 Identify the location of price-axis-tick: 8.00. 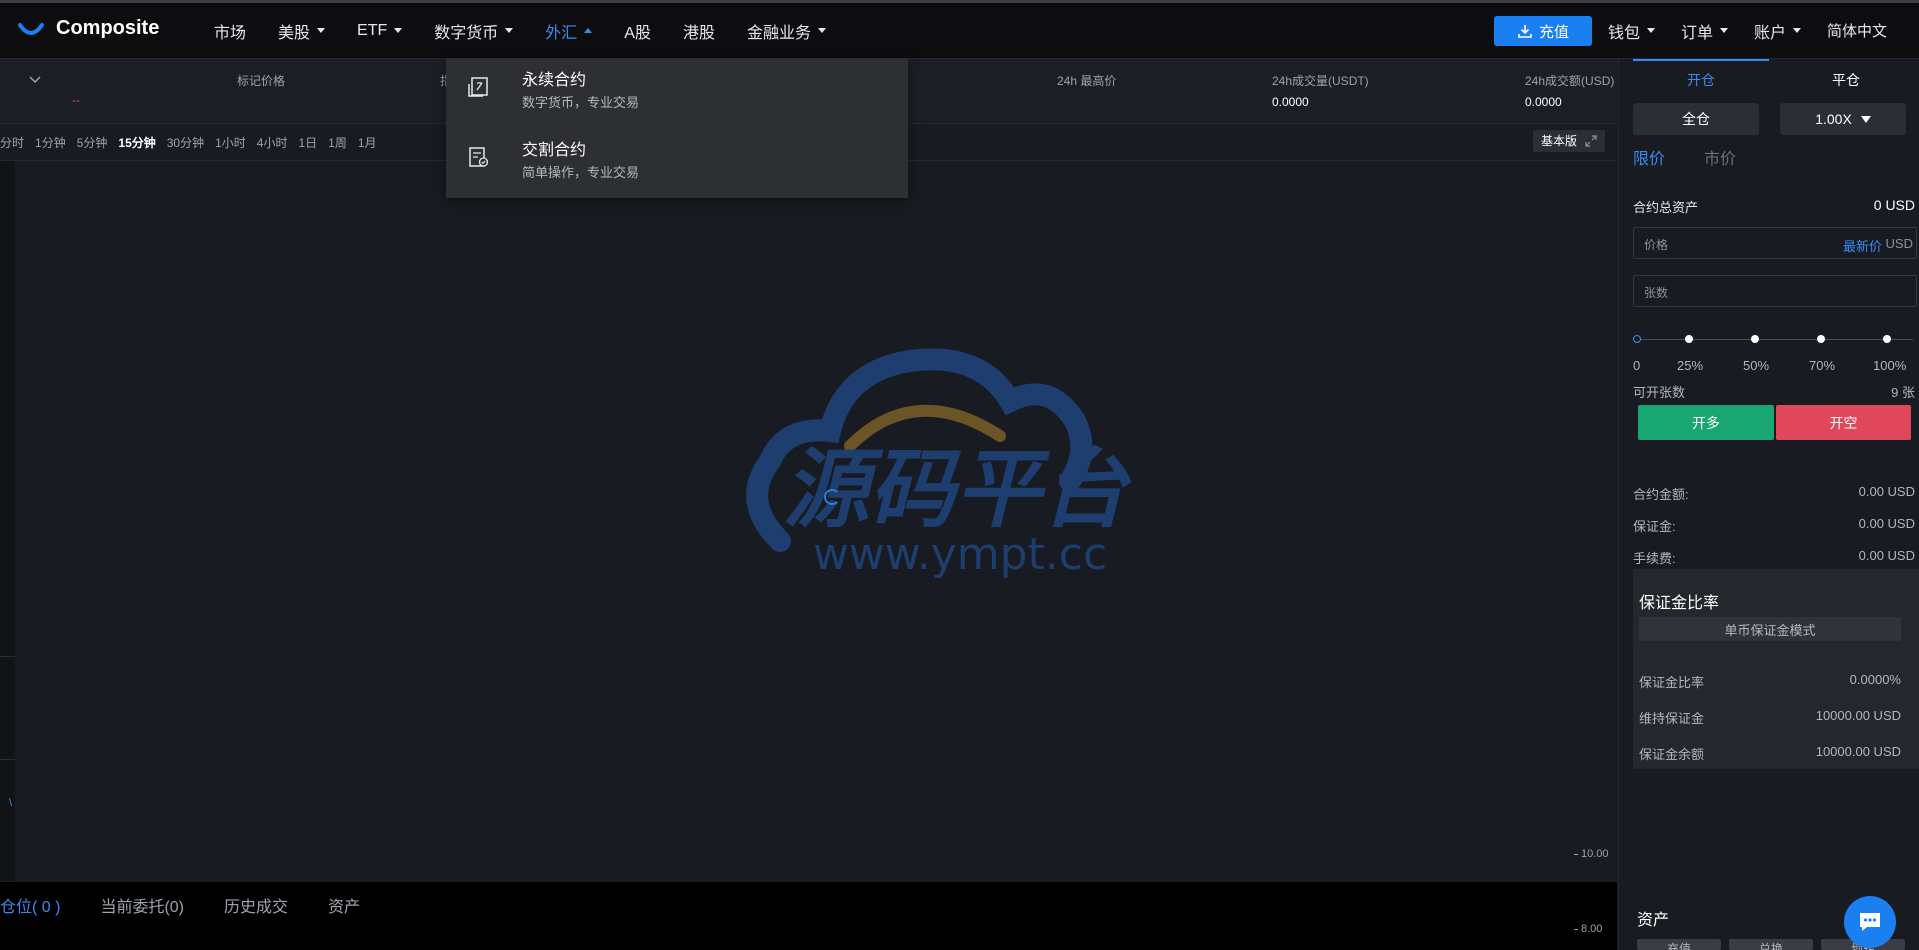
(1588, 929).